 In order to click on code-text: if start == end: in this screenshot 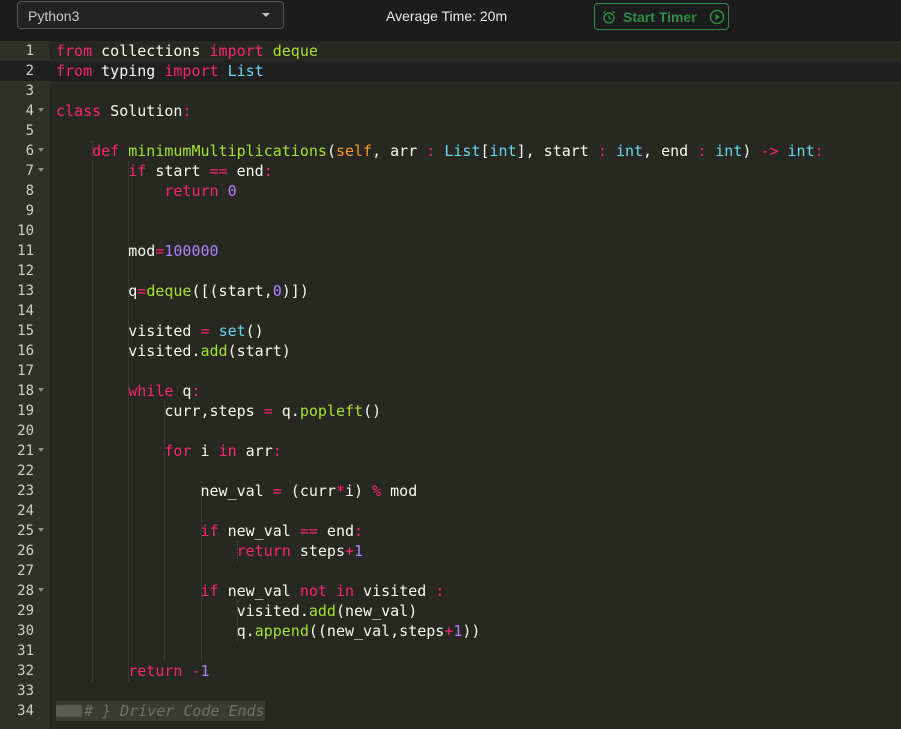, I will do `click(200, 171)`.